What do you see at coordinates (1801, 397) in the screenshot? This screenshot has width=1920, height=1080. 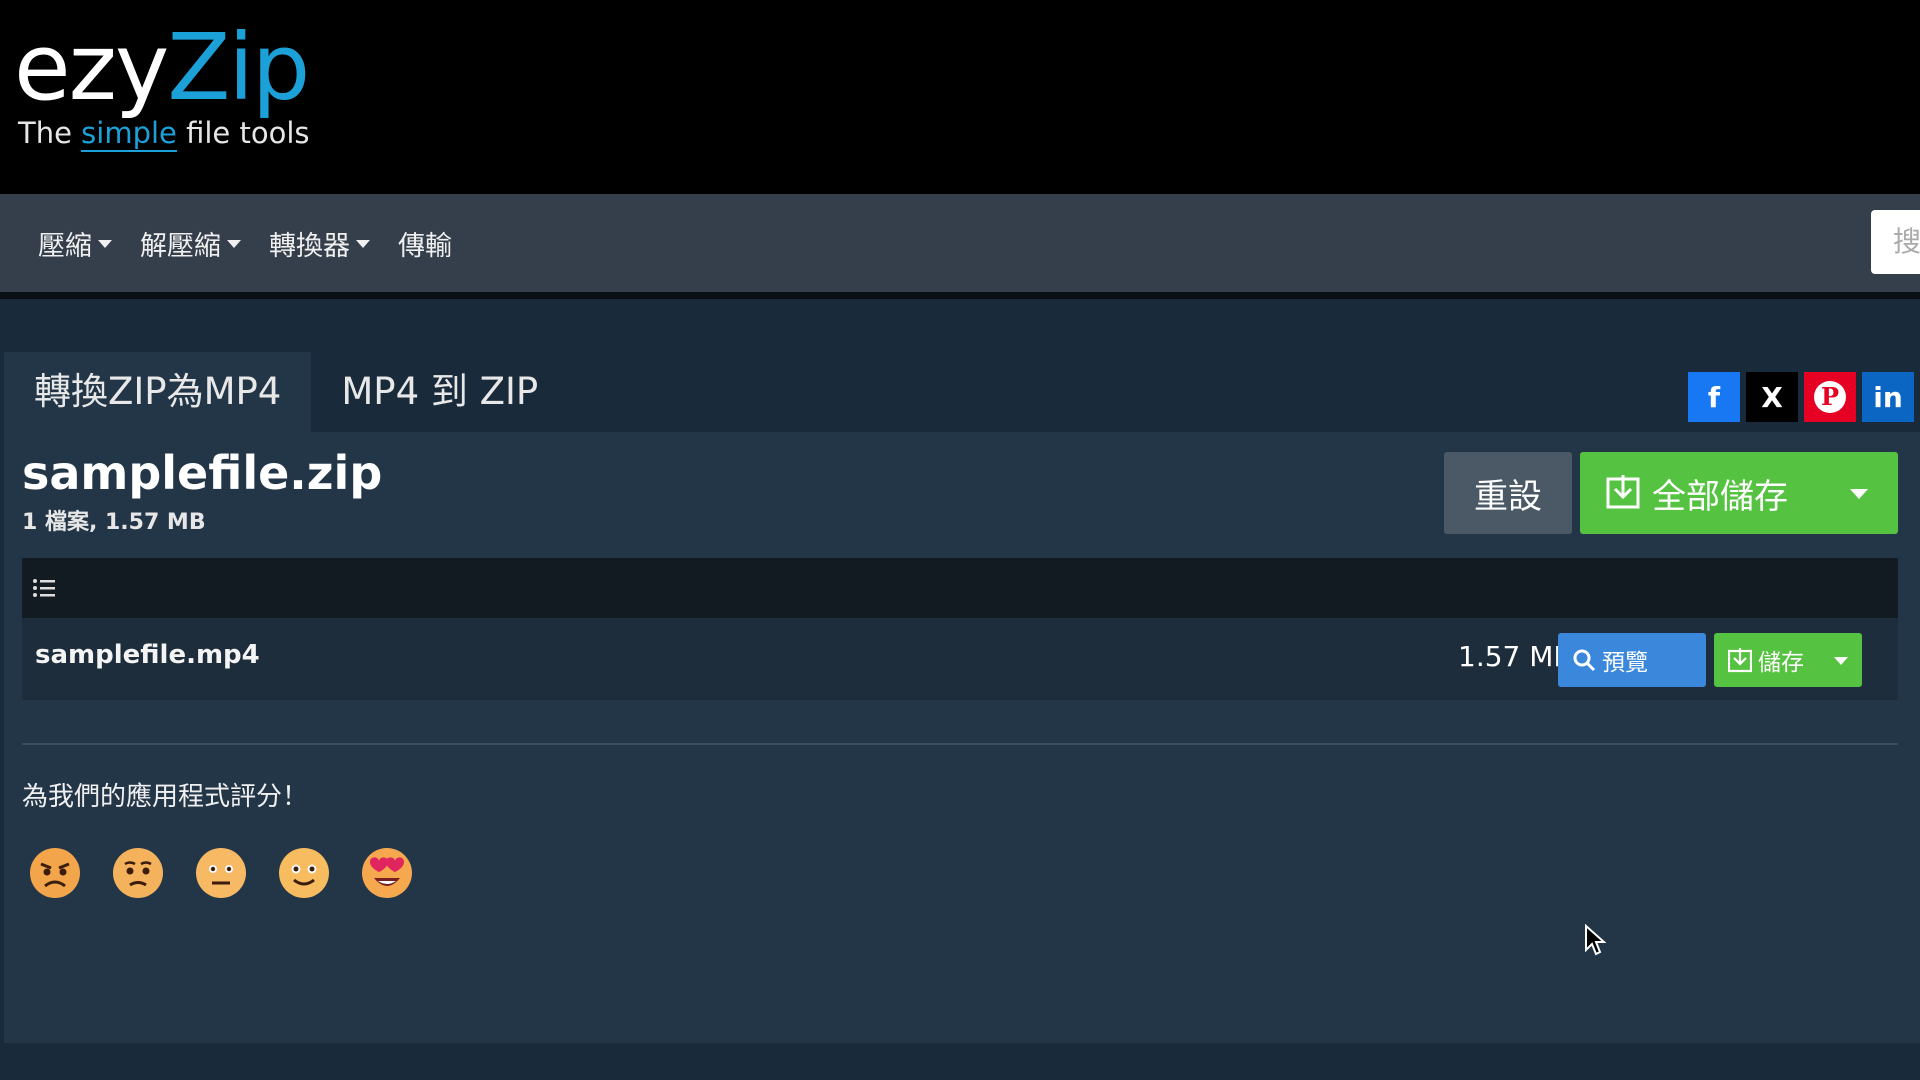 I see `social-share: f X P in` at bounding box center [1801, 397].